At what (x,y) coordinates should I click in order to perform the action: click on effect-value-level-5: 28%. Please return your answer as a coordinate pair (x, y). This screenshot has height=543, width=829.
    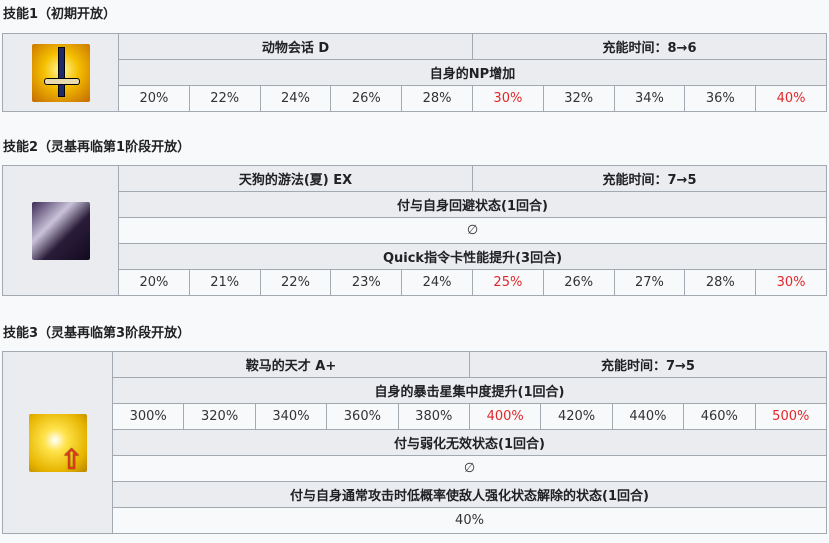
    Looking at the image, I should click on (437, 98).